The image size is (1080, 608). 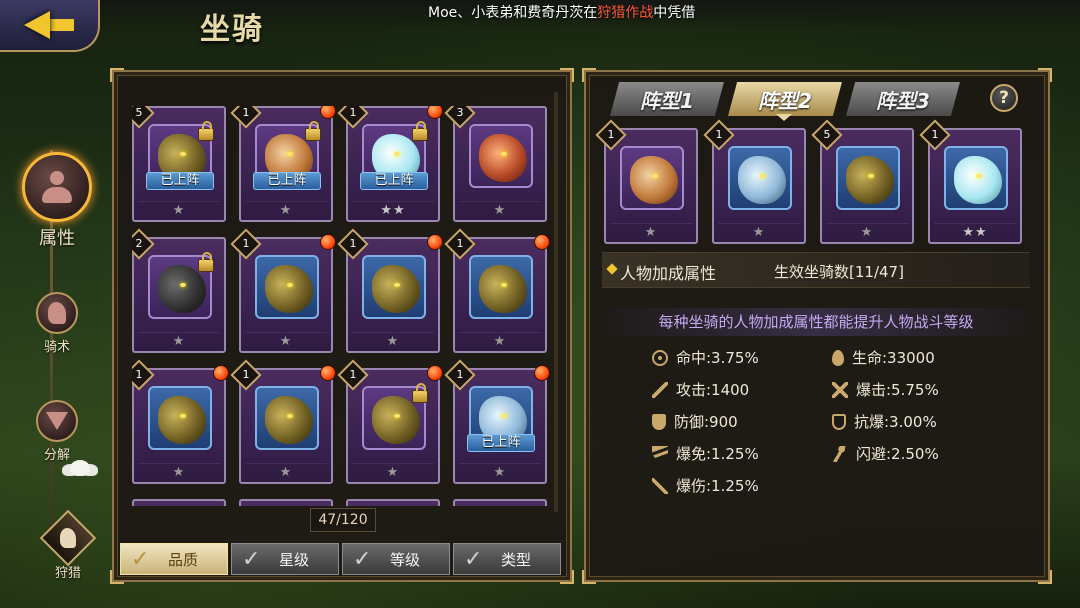 I want to click on stat-row: 命中:3.75%, so click(x=705, y=357).